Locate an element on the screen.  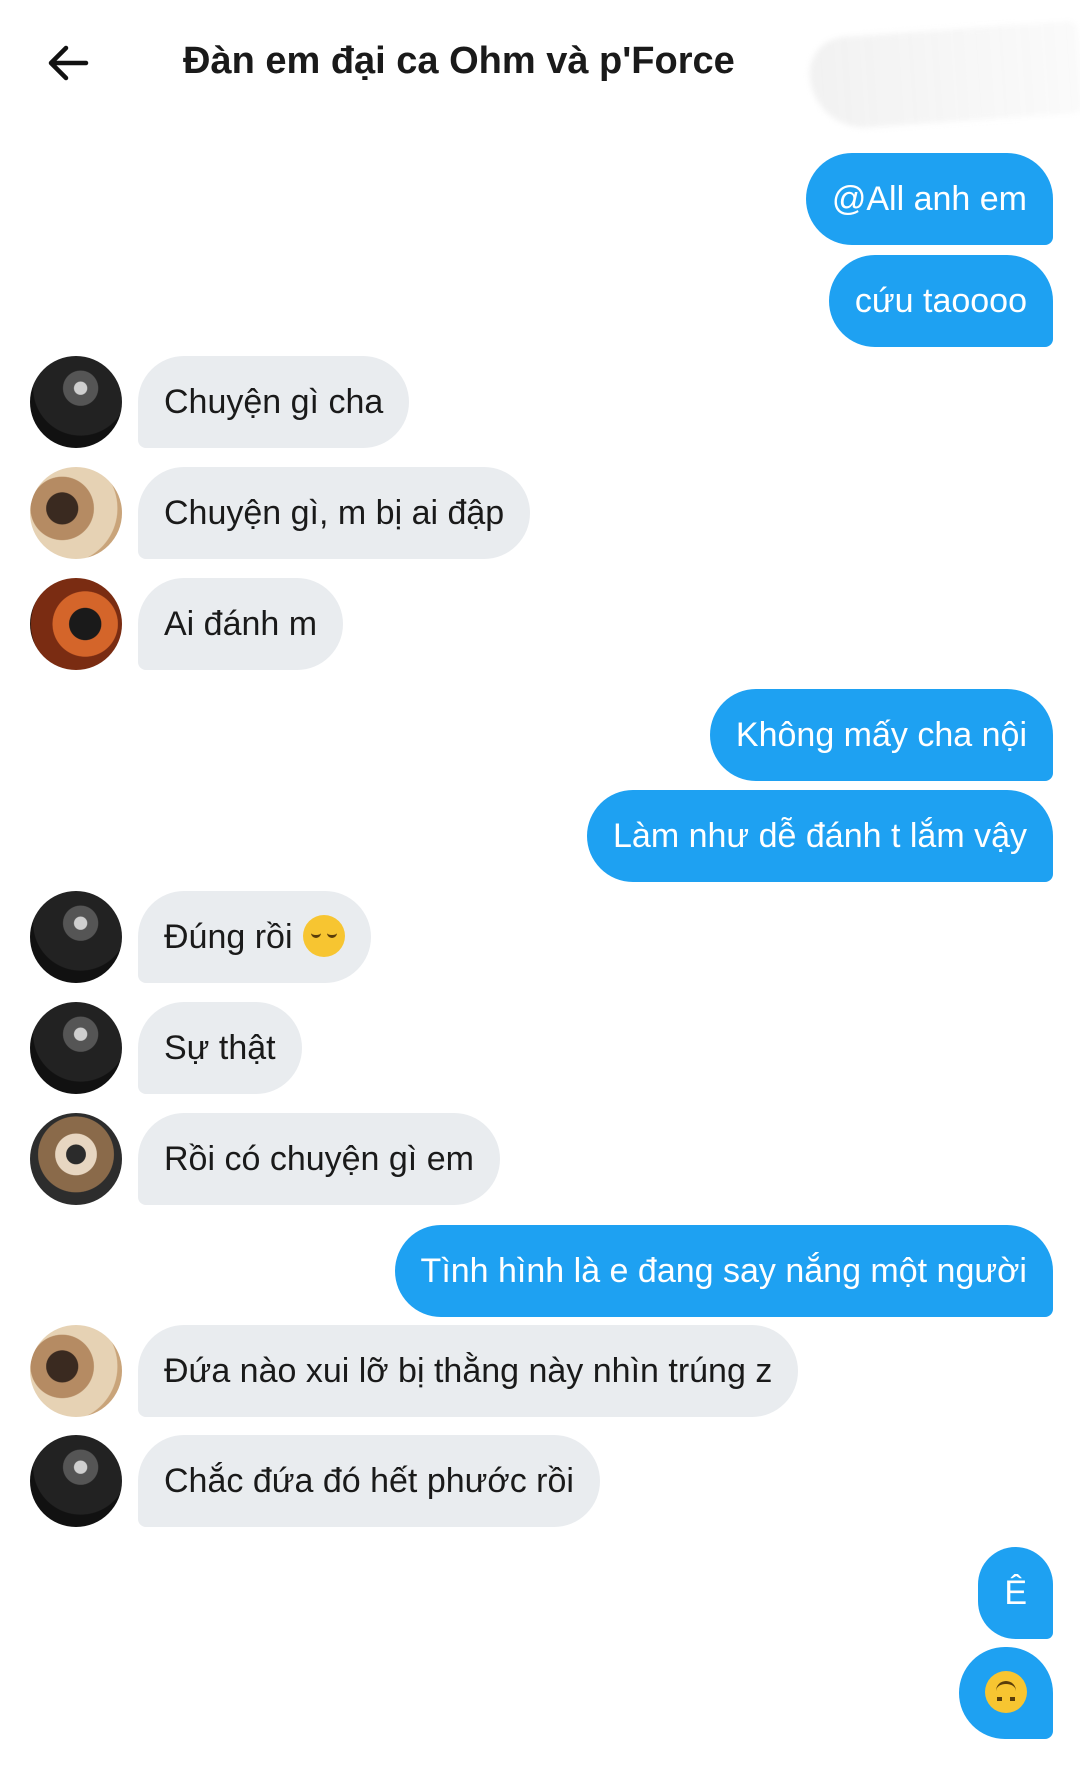
incoming-message-bubble: Chuyện gì cha is located at coordinates (274, 402).